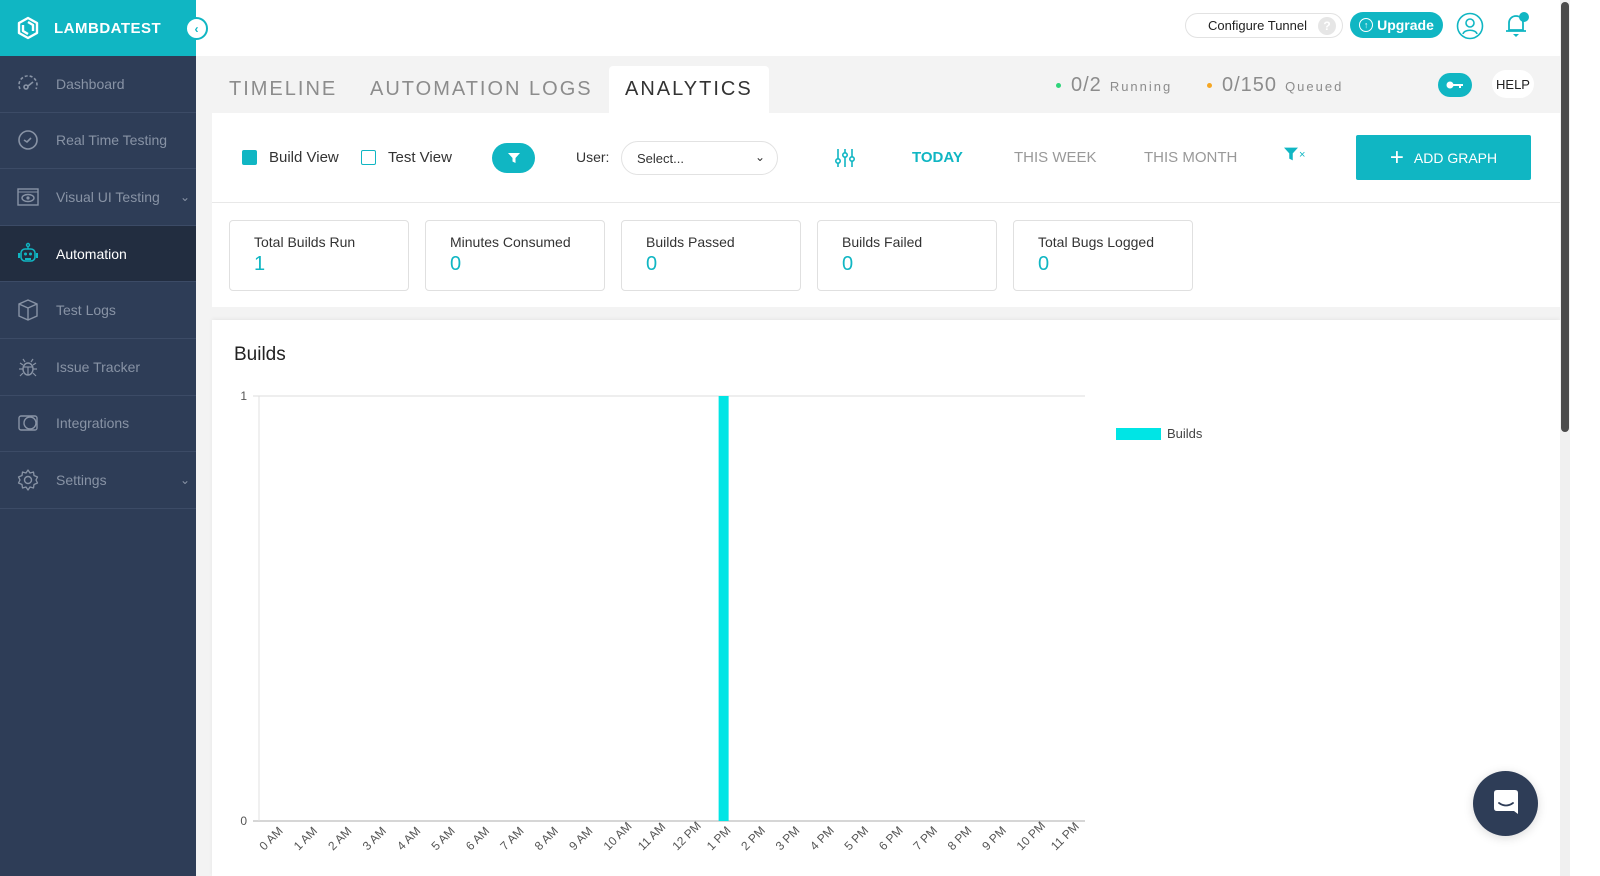  What do you see at coordinates (1250, 85) in the screenshot?
I see `queued-count: 0/150` at bounding box center [1250, 85].